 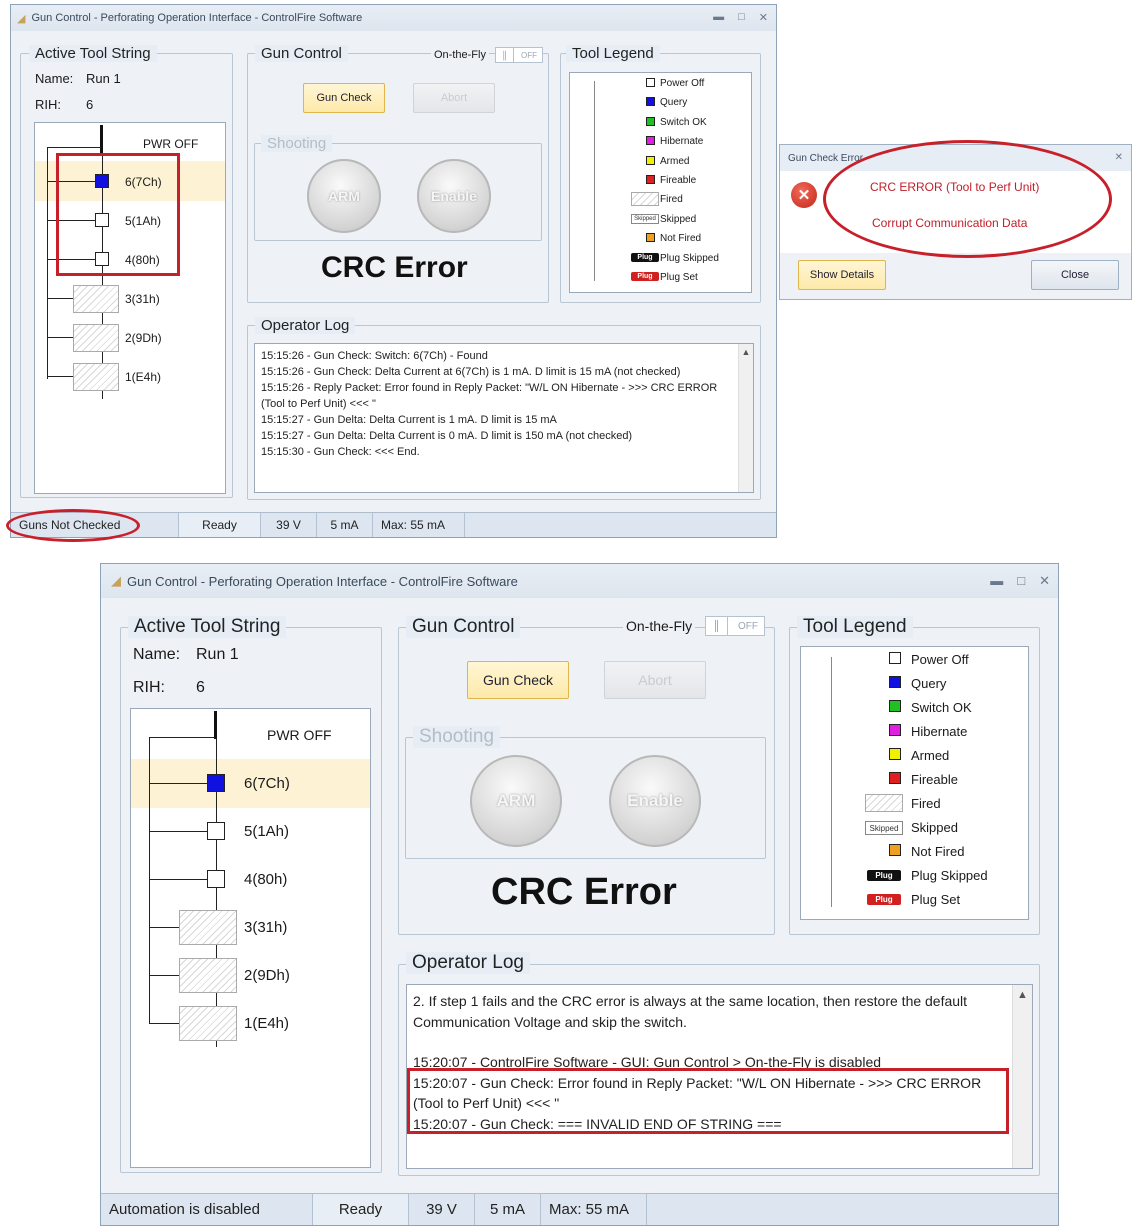 What do you see at coordinates (708, 1101) in the screenshot?
I see `log-error-highlight` at bounding box center [708, 1101].